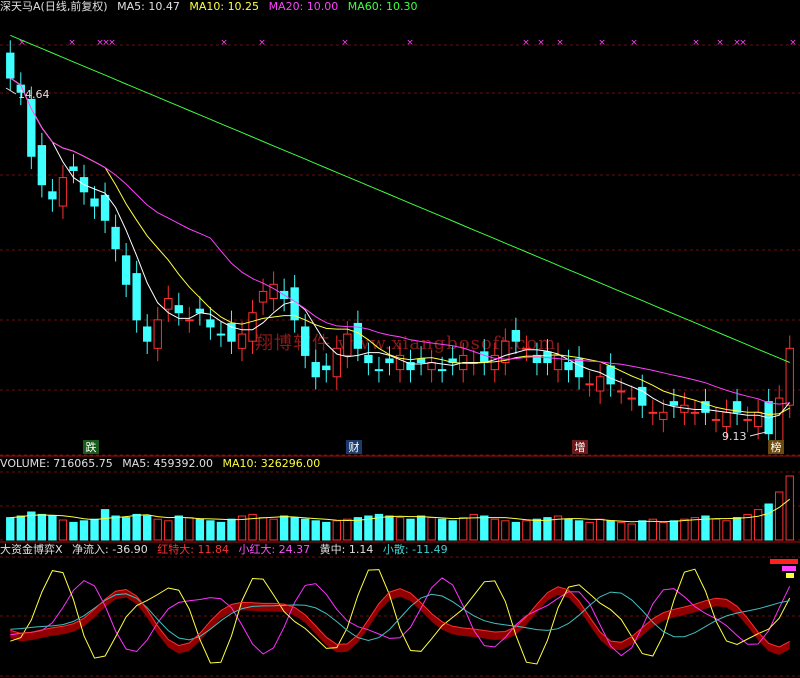  I want to click on signal-mark-15: ×, so click(720, 43).